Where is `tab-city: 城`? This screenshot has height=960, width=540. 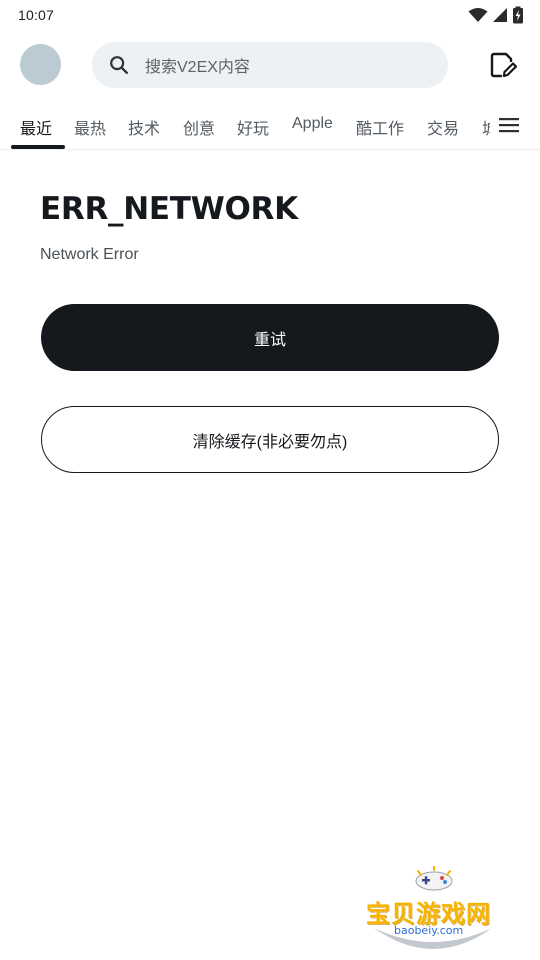 tab-city: 城 is located at coordinates (486, 127).